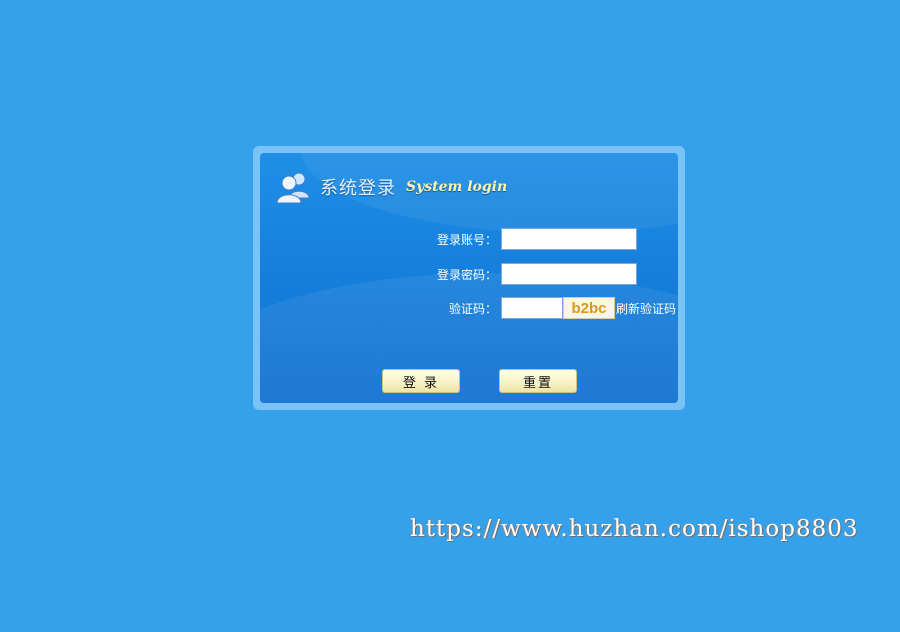  What do you see at coordinates (532, 308) in the screenshot?
I see `captcha-input` at bounding box center [532, 308].